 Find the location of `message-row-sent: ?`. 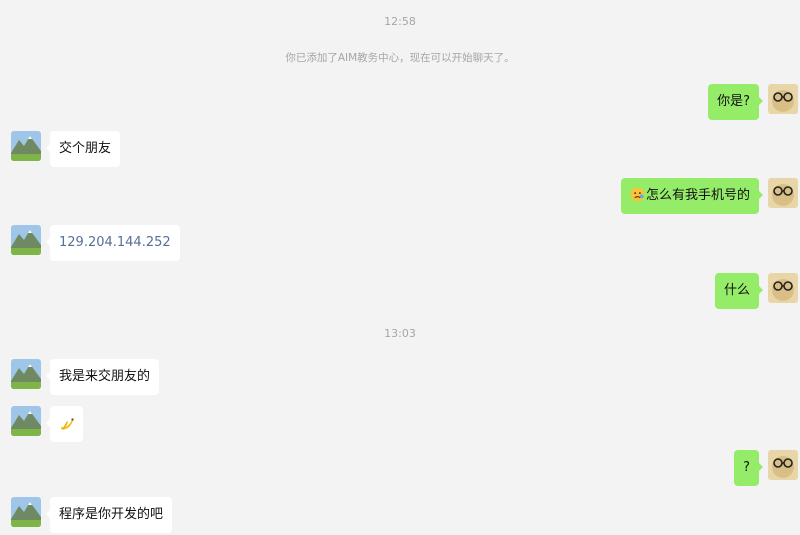

message-row-sent: ? is located at coordinates (400, 470).